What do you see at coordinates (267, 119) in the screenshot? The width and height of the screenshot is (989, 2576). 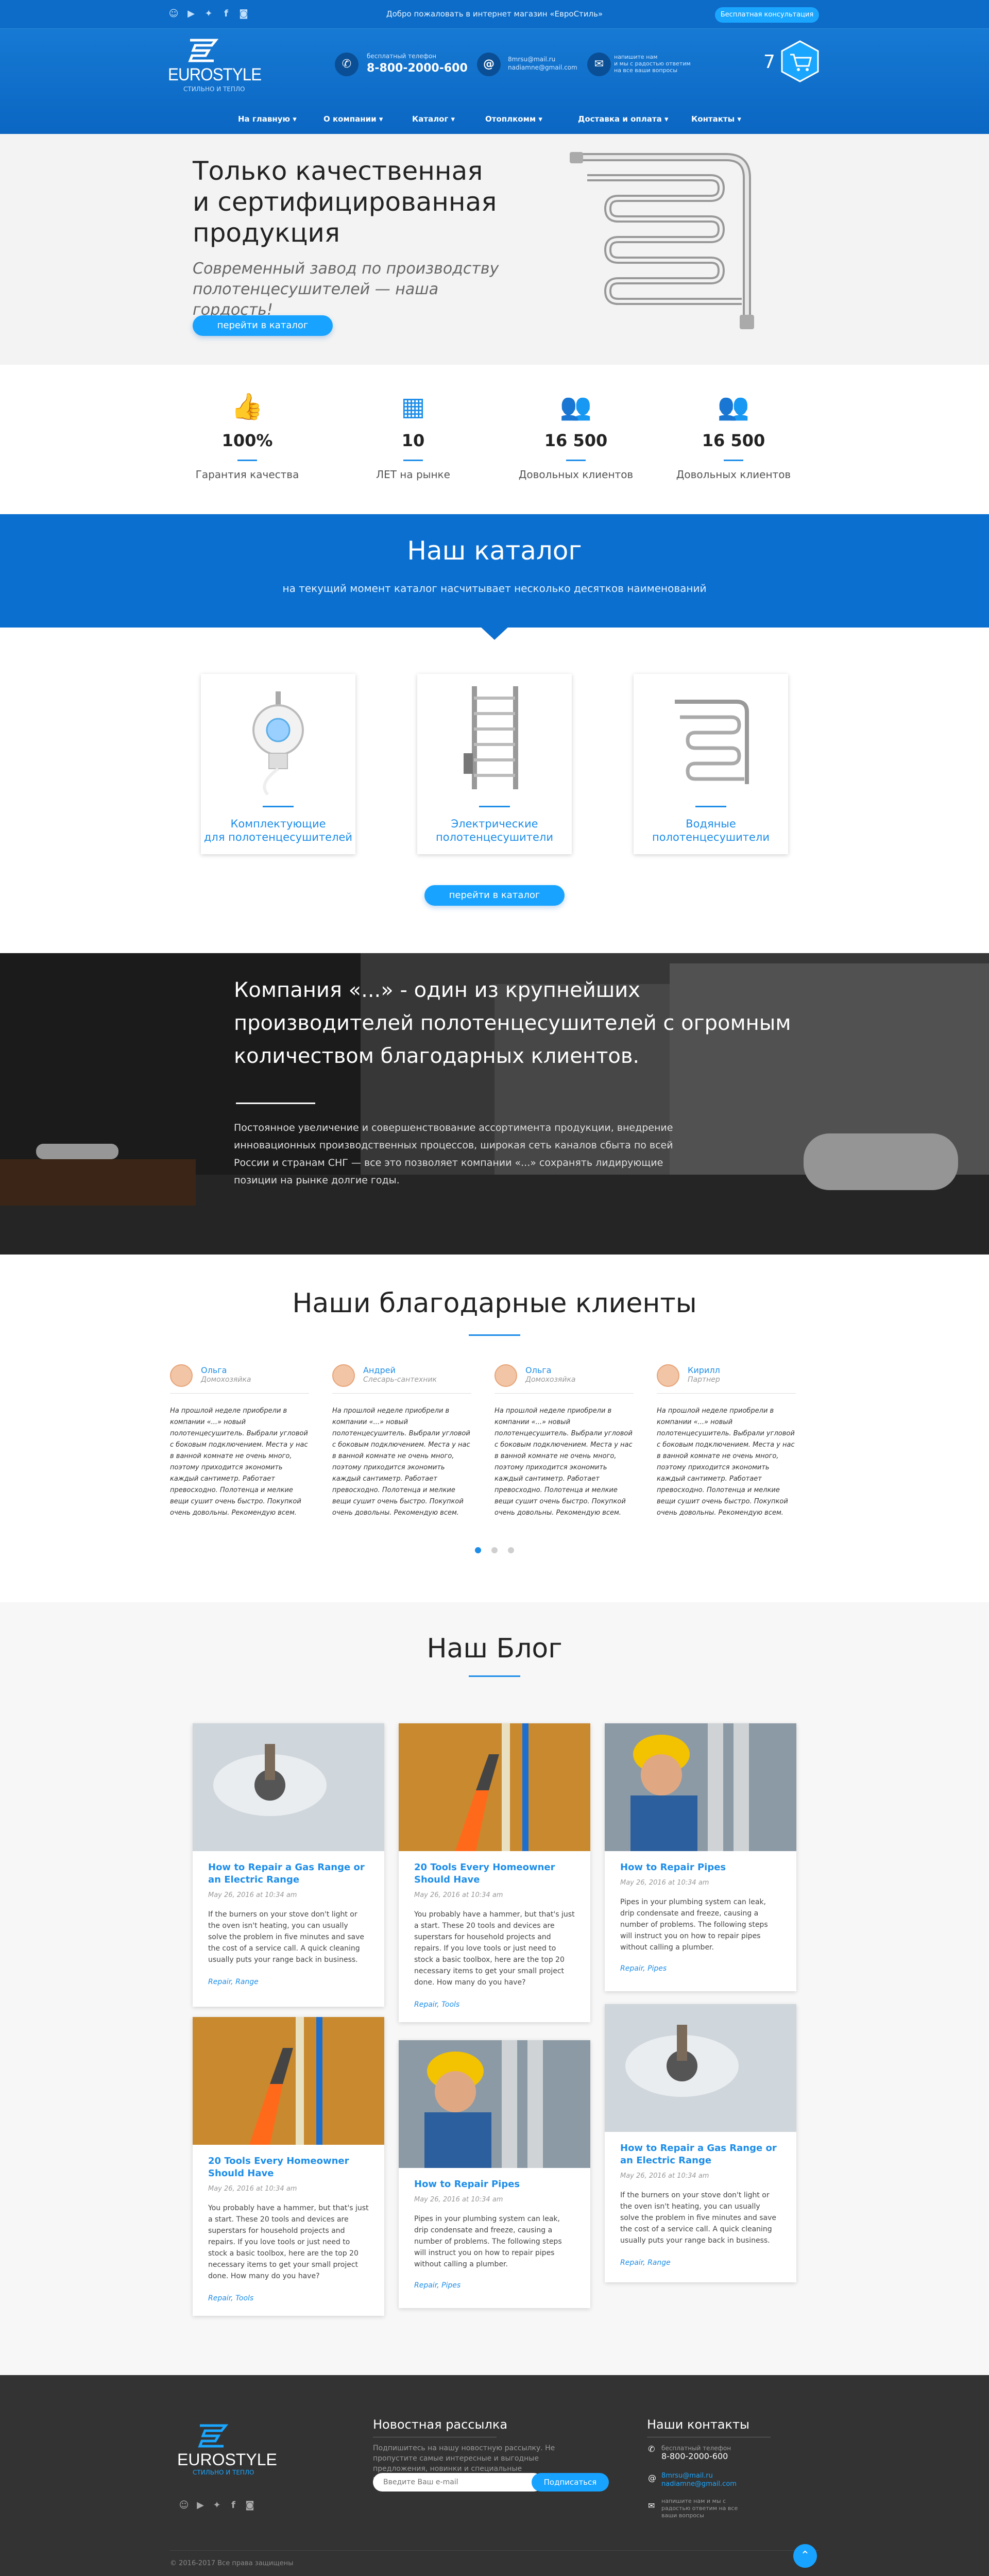 I see `nav-item-home: На главную ▾` at bounding box center [267, 119].